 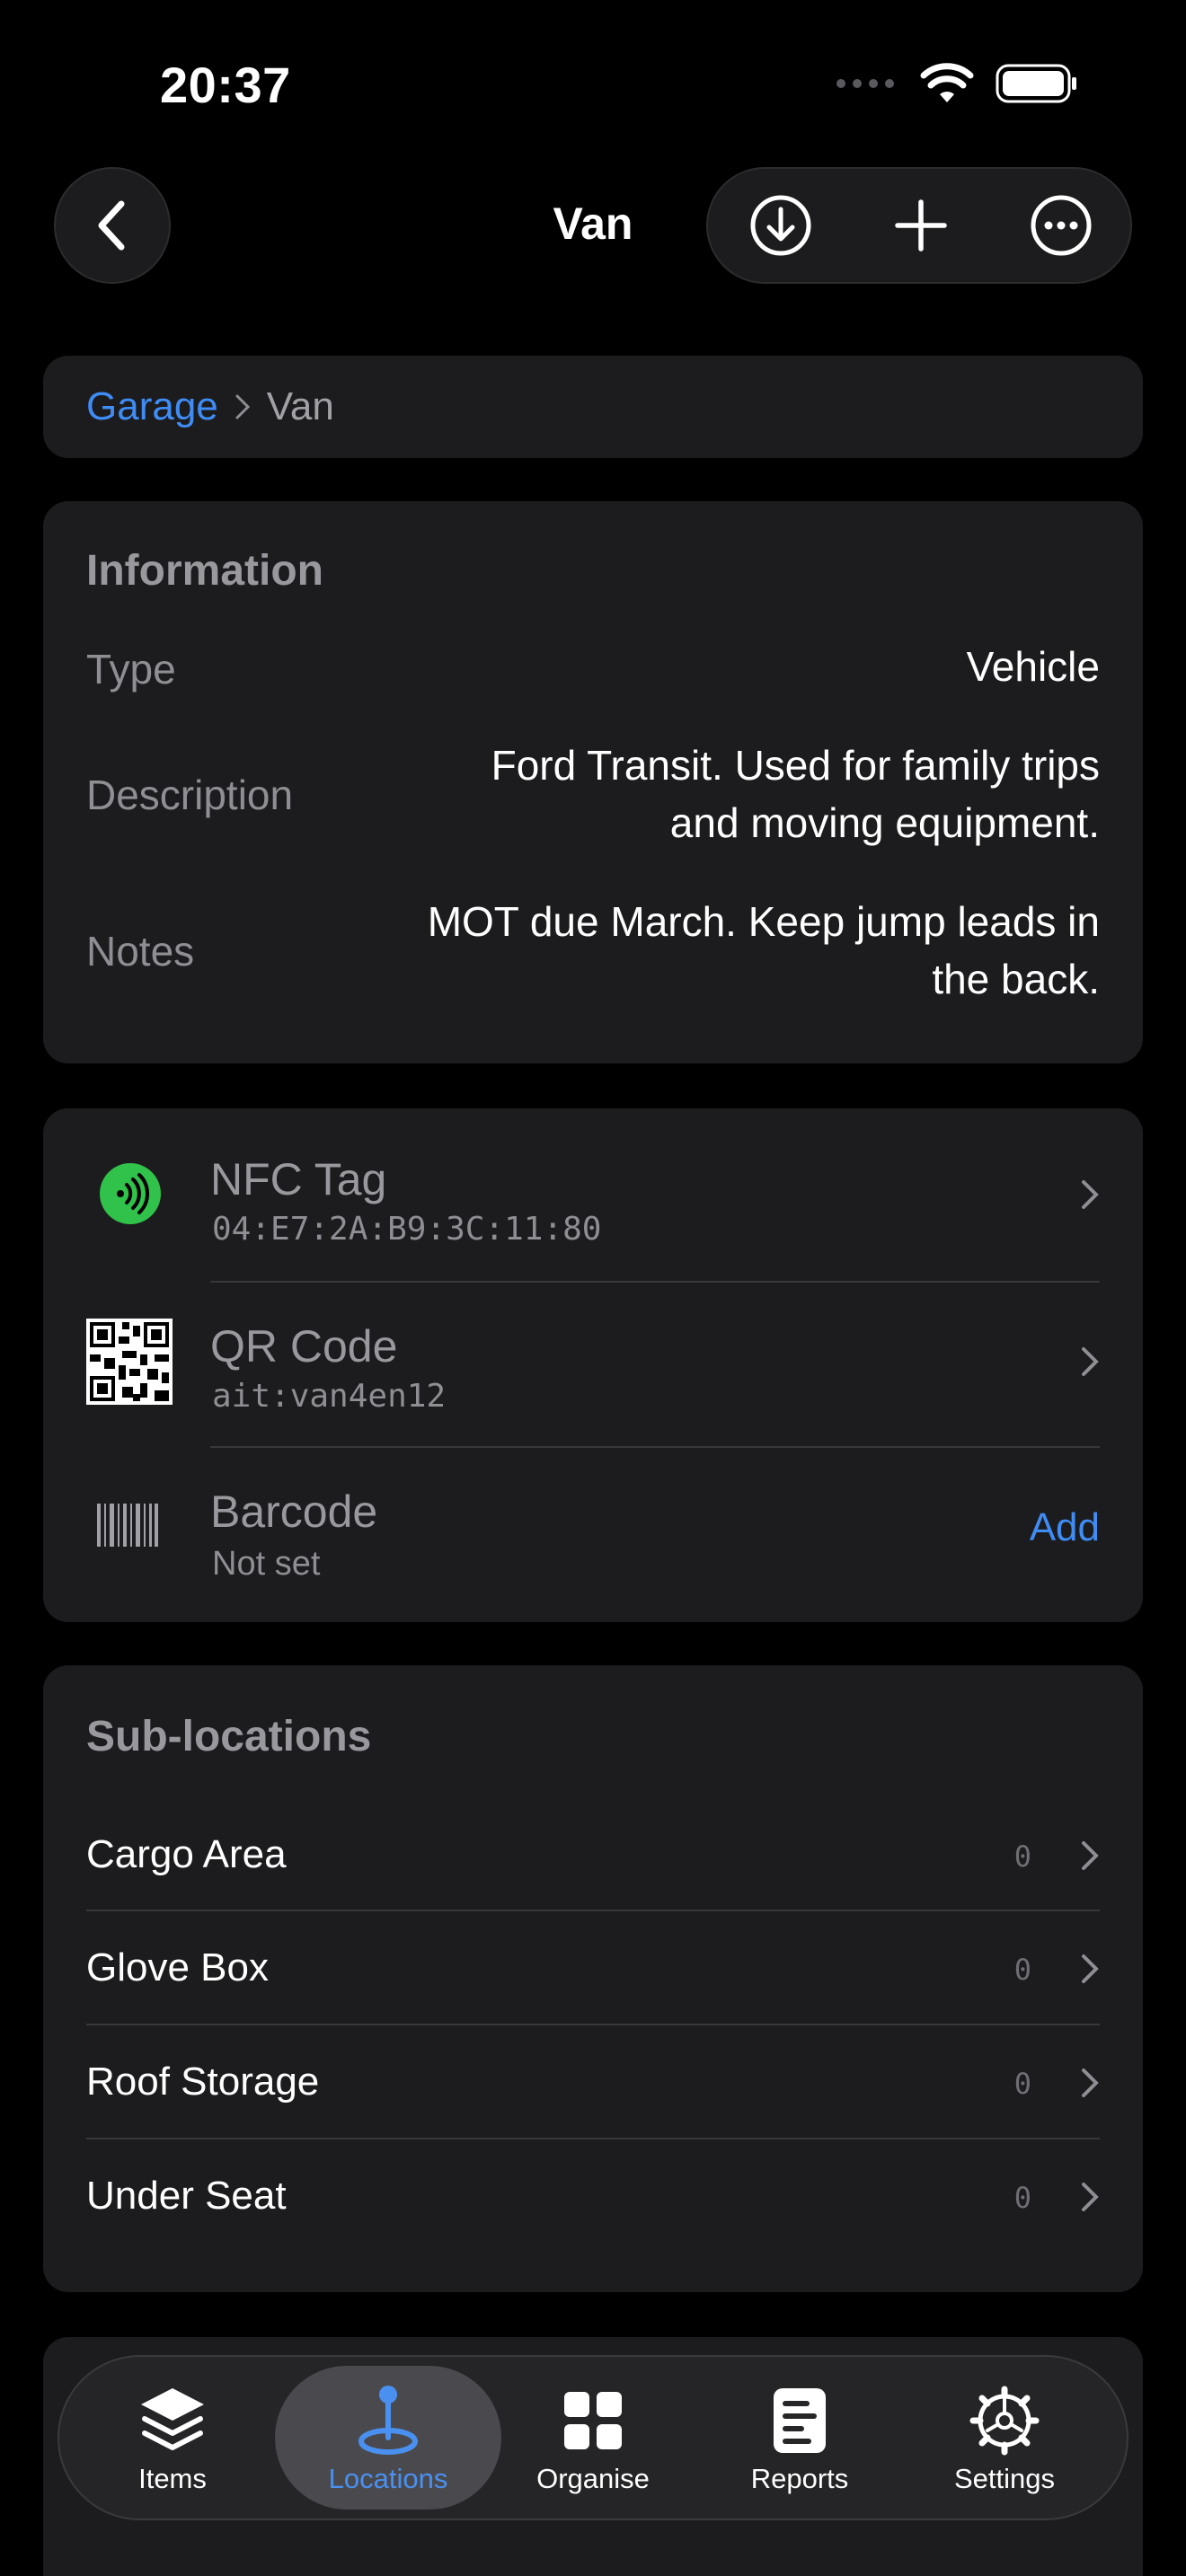 What do you see at coordinates (593, 223) in the screenshot?
I see `page-title: Van` at bounding box center [593, 223].